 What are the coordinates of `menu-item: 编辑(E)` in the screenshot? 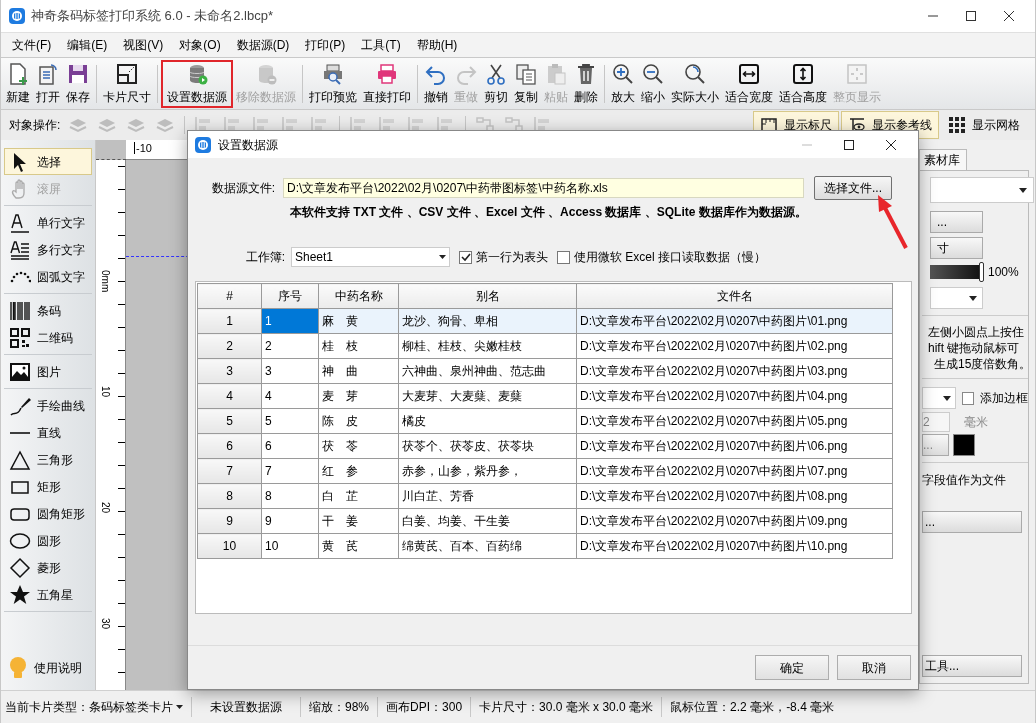 It's located at (87, 45).